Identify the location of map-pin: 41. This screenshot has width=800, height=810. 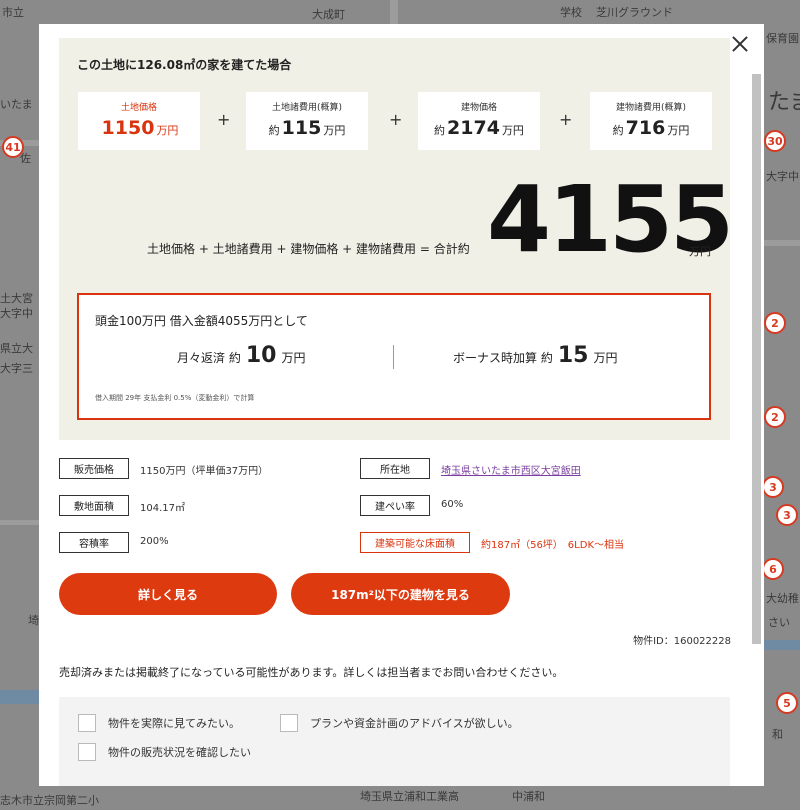
(13, 147).